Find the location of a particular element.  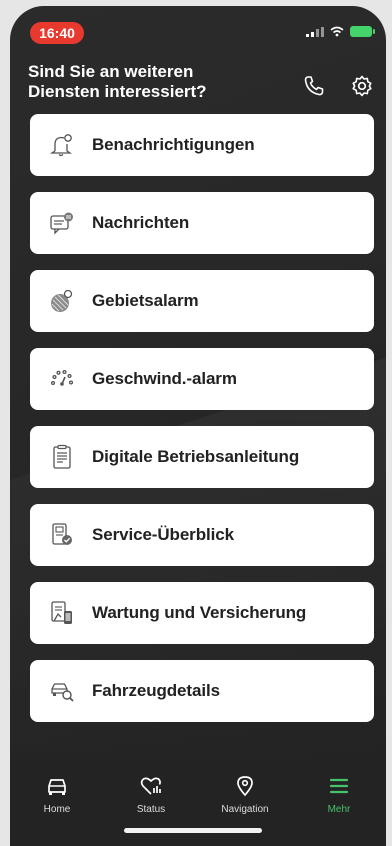

signal-icon is located at coordinates (315, 31).